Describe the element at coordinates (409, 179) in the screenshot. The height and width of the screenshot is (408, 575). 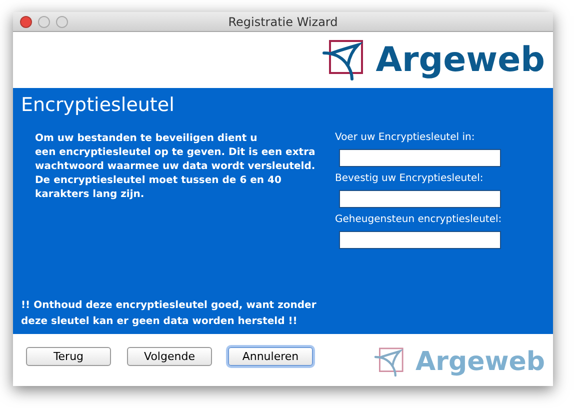
I see `field-label: Bevestig uw Encryptiesleutel:` at that location.